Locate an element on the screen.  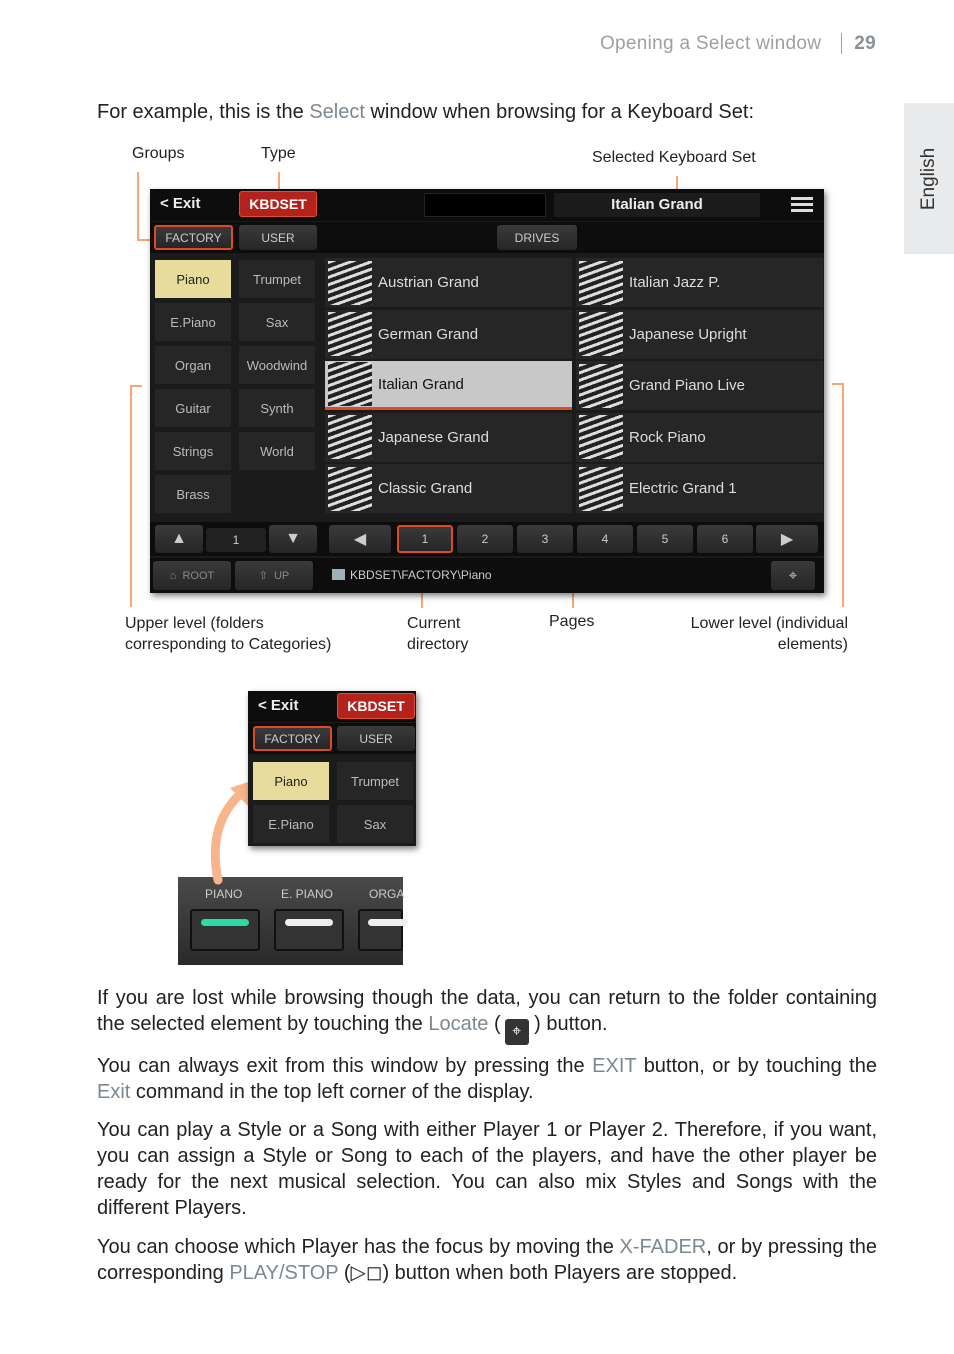
panel-photo: PIANO E. PIANO ORGA is located at coordinates (293, 921).